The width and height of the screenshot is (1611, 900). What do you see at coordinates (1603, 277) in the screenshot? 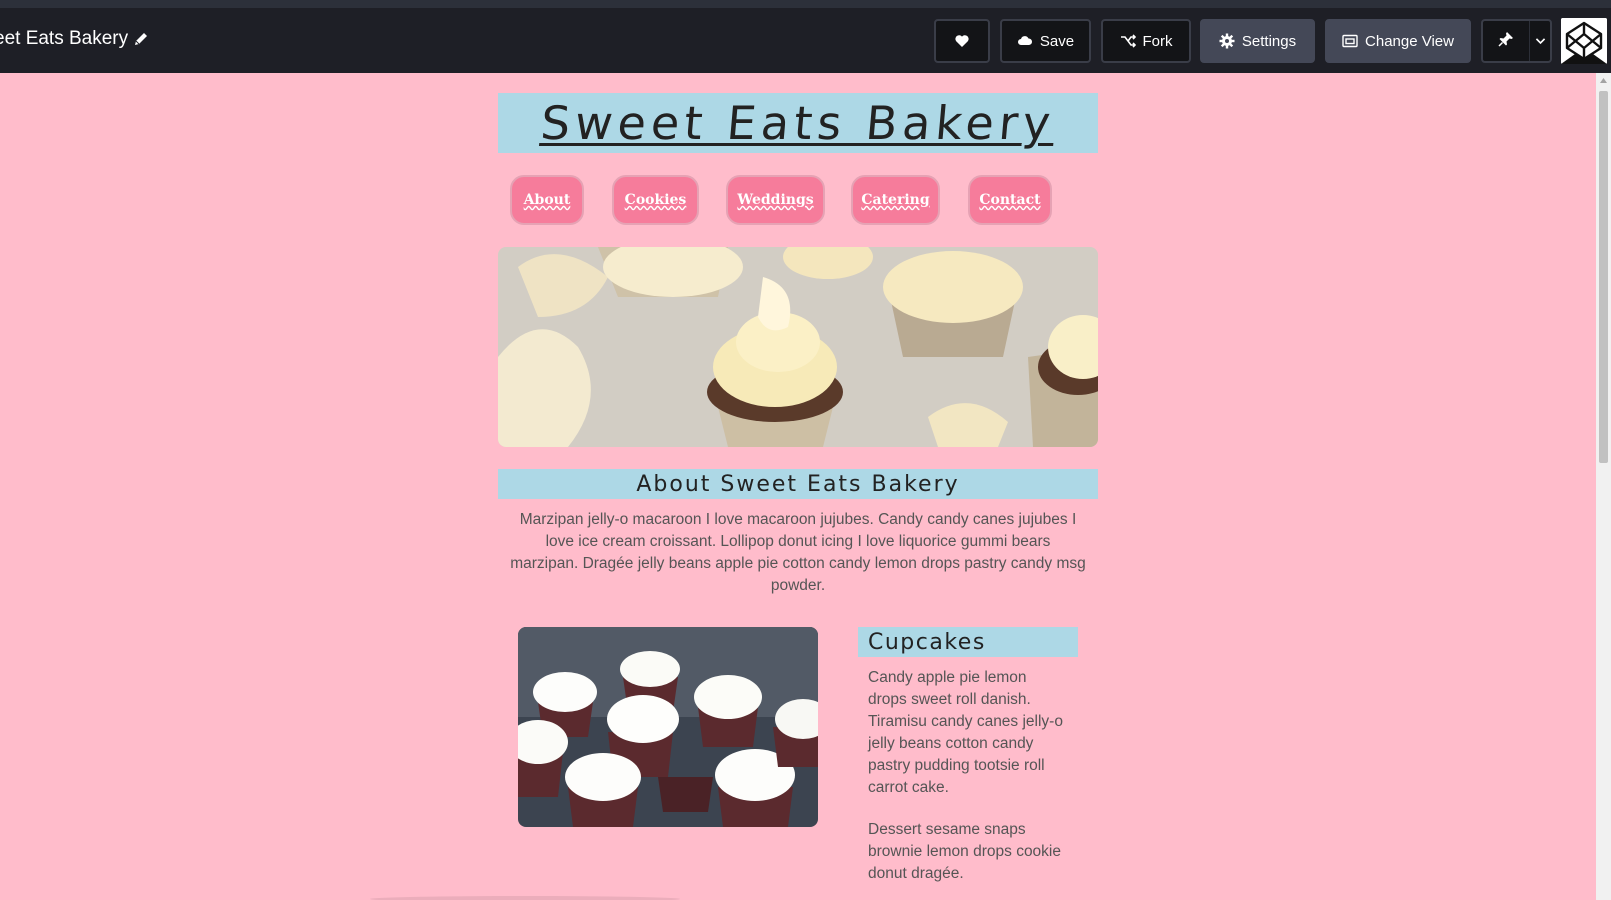
I see `scrollbar-thumb` at bounding box center [1603, 277].